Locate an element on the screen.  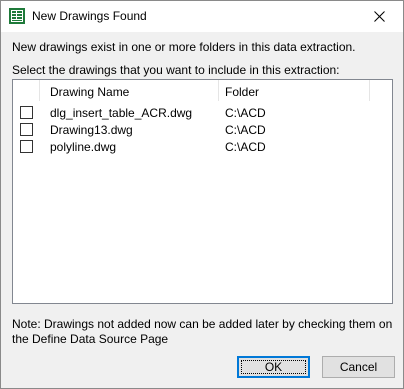
close-button is located at coordinates (380, 16).